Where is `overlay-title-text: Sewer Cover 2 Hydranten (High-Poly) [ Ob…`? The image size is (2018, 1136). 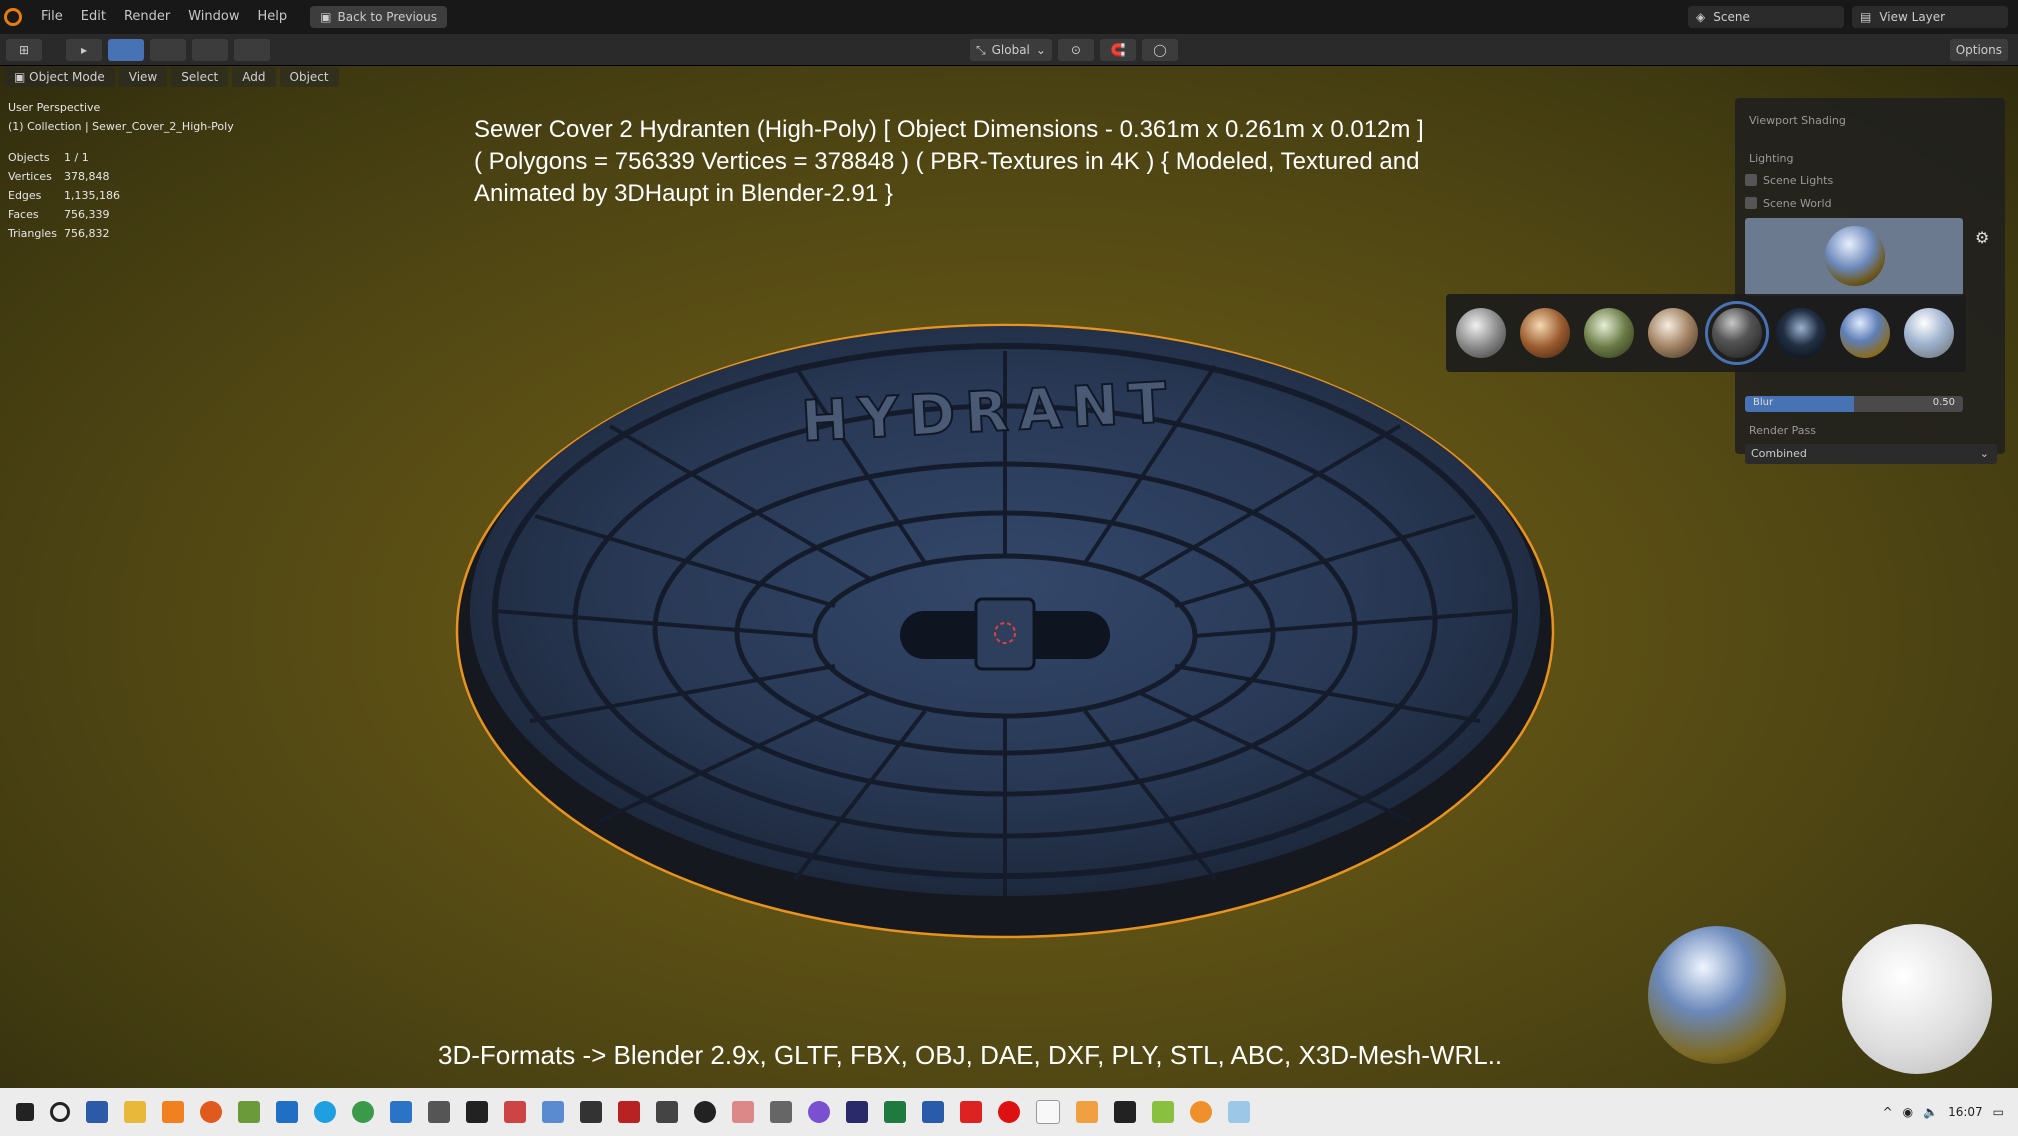 overlay-title-text: Sewer Cover 2 Hydranten (High-Poly) [ Ob… is located at coordinates (974, 162).